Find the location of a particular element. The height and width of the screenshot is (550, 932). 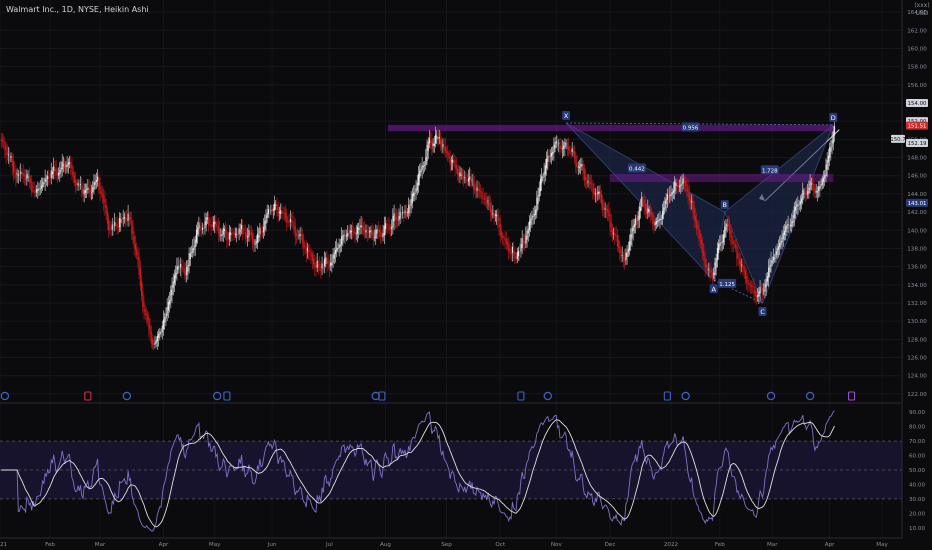

time-tick-label: Mar is located at coordinates (100, 545).